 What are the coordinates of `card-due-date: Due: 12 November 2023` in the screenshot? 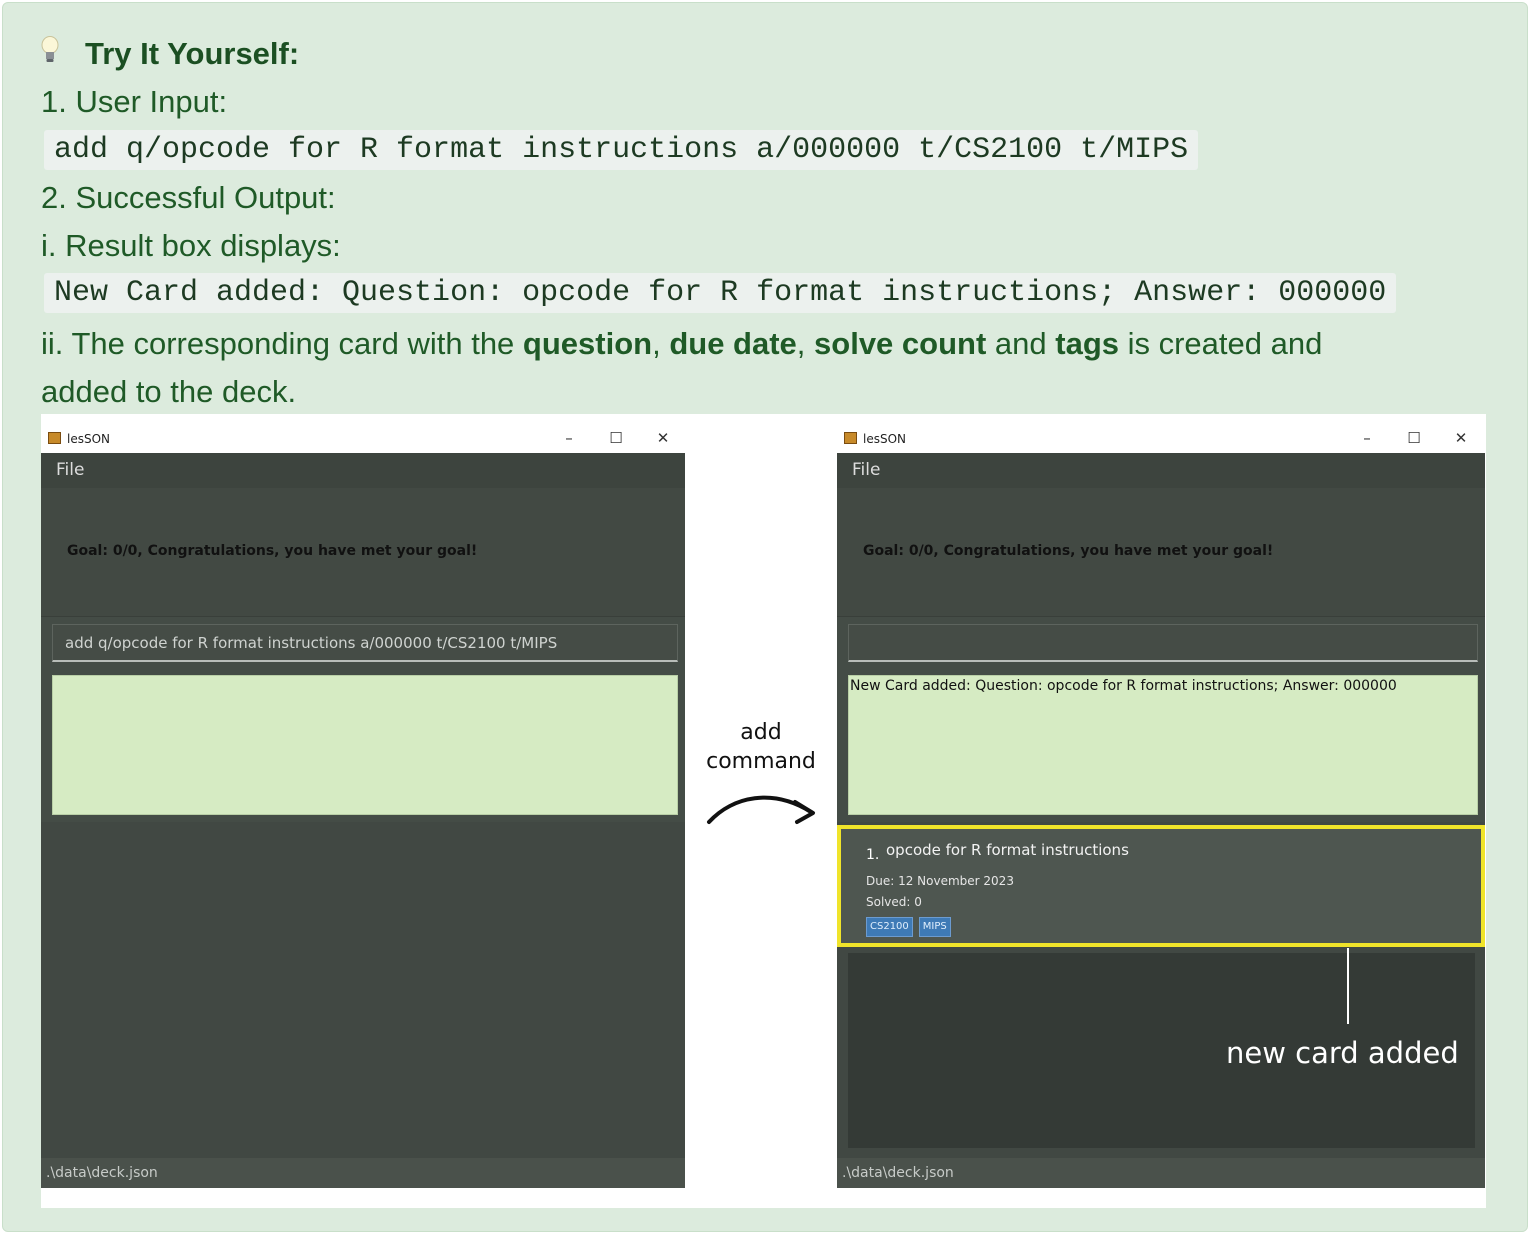 It's located at (940, 881).